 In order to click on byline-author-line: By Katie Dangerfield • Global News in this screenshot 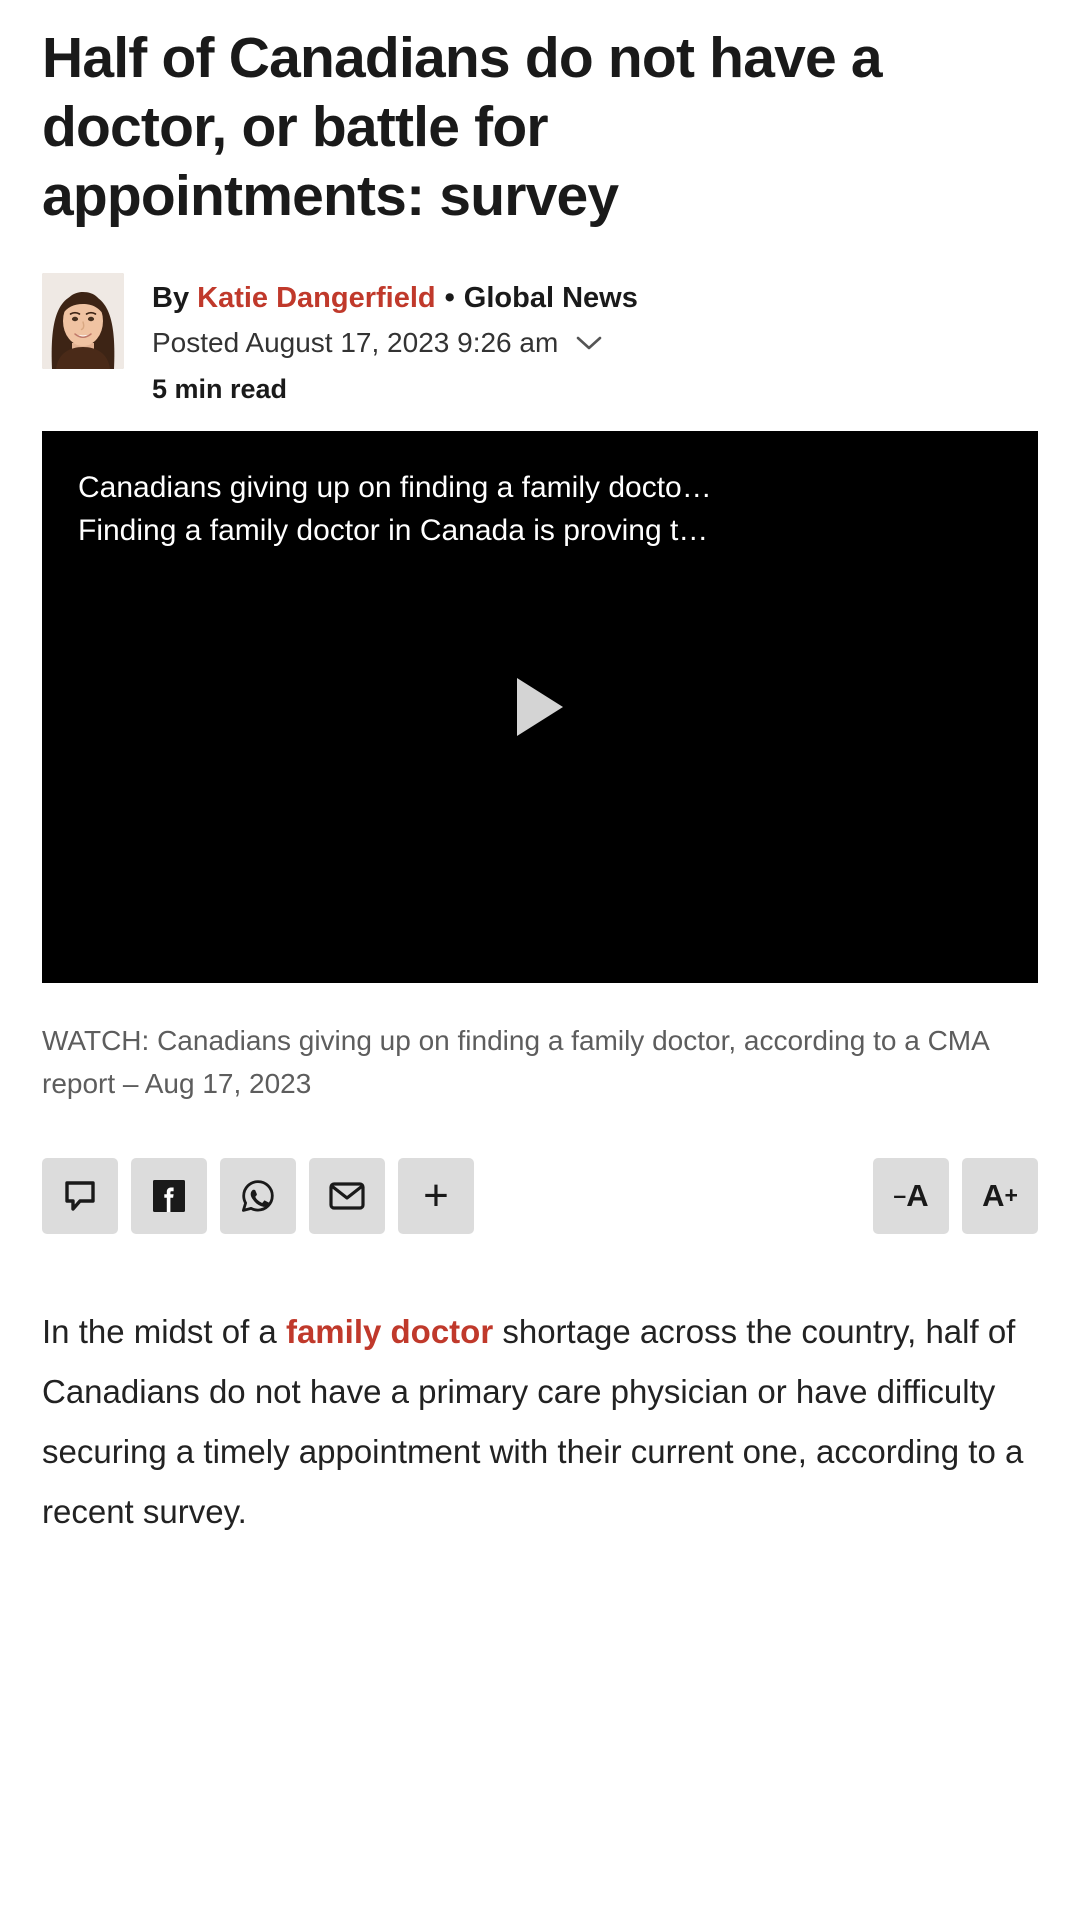, I will do `click(395, 298)`.